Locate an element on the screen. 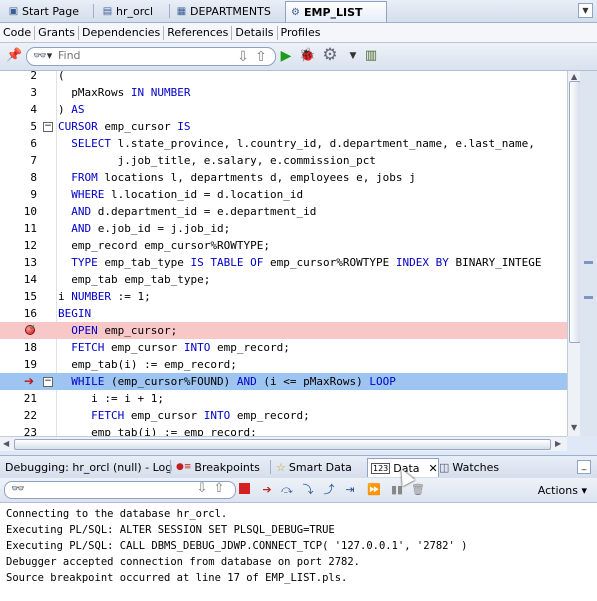 The height and width of the screenshot is (601, 597). line-number: 13 is located at coordinates (18, 262).